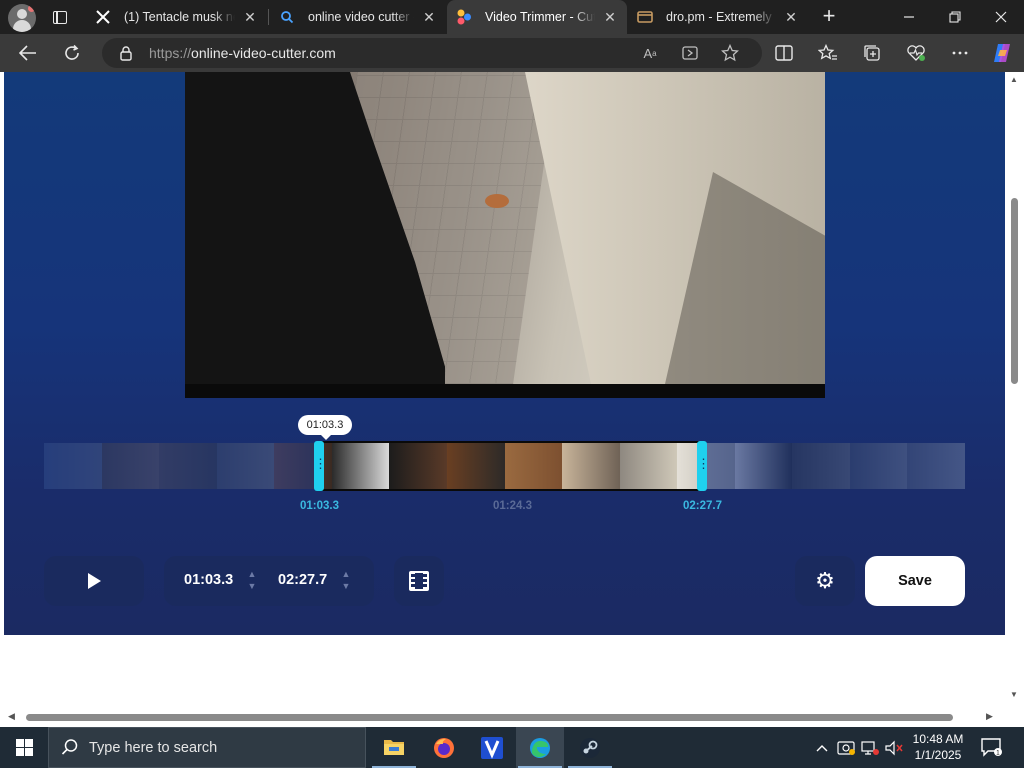 This screenshot has width=1024, height=768. What do you see at coordinates (464, 17) in the screenshot?
I see `app-logo-icon` at bounding box center [464, 17].